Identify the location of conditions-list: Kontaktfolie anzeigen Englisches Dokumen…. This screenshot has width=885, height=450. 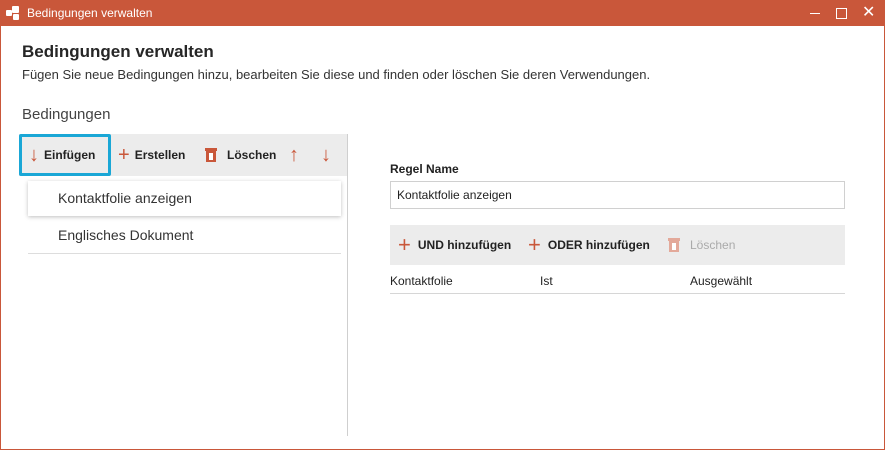
(184, 217).